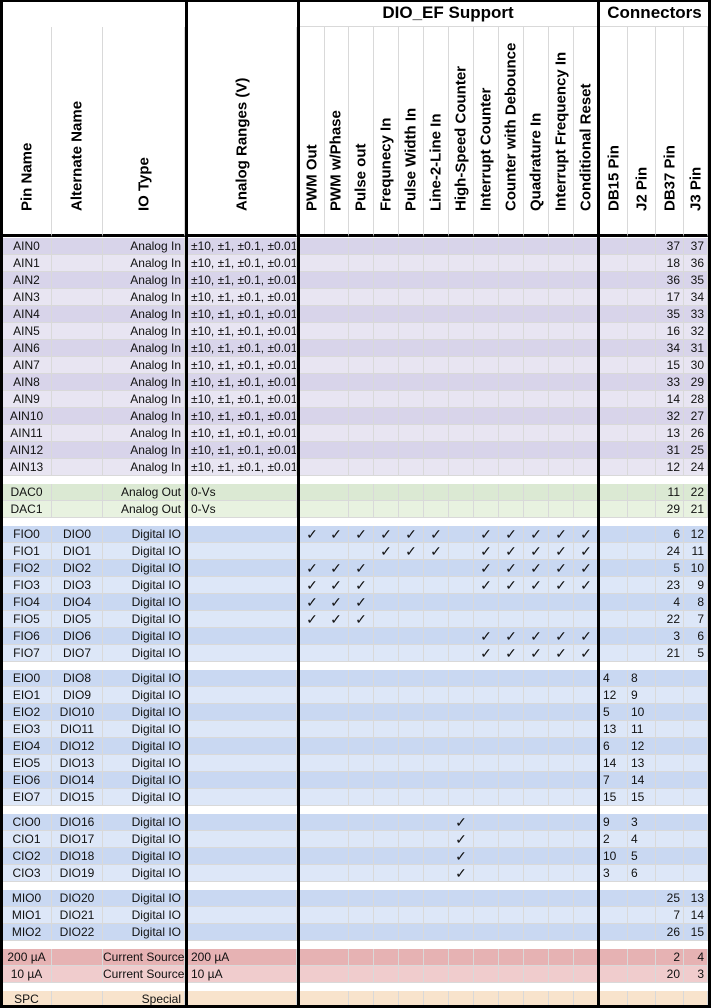 This screenshot has height=1008, width=711. What do you see at coordinates (614, 797) in the screenshot?
I see `cell-db15: 15` at bounding box center [614, 797].